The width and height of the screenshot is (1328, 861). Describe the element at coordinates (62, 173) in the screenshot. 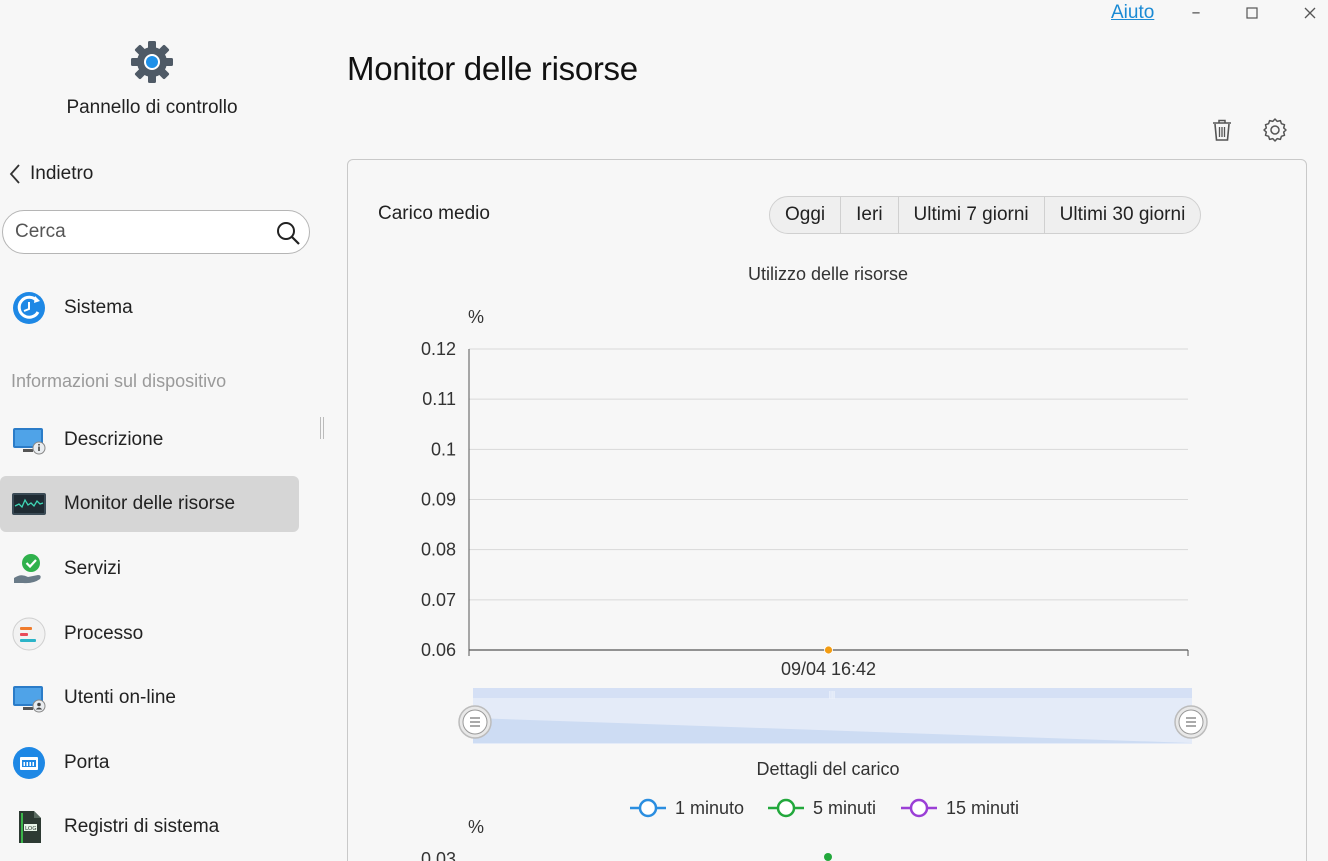

I see `back-label: Indietro` at that location.